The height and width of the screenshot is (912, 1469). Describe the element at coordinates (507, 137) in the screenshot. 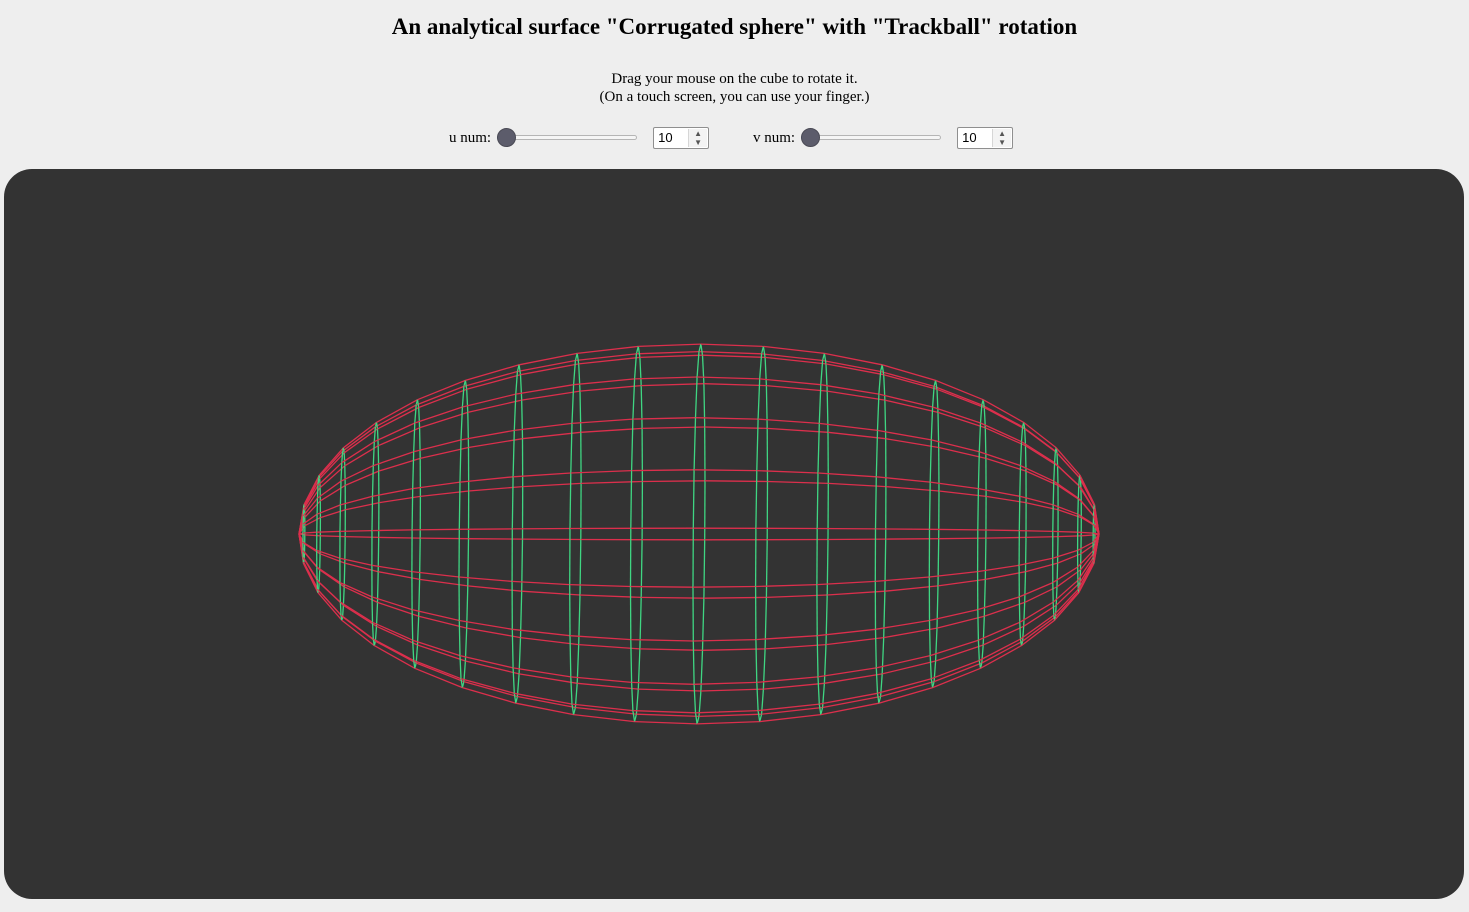

I see `u-slider-thumb` at that location.